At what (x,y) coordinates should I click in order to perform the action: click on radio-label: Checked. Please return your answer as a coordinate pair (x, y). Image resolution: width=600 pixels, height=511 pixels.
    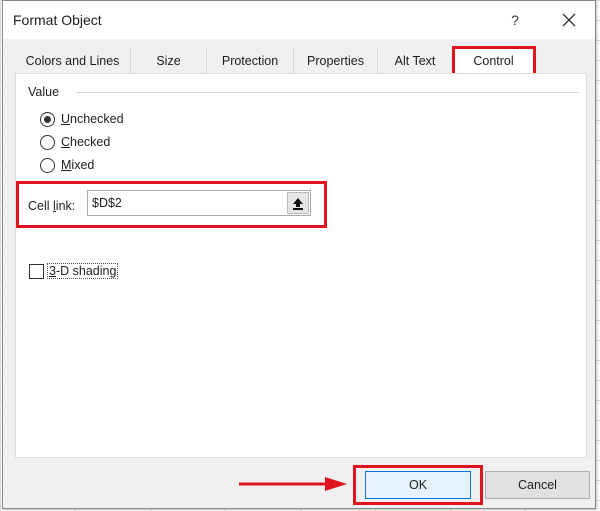
    Looking at the image, I should click on (86, 142).